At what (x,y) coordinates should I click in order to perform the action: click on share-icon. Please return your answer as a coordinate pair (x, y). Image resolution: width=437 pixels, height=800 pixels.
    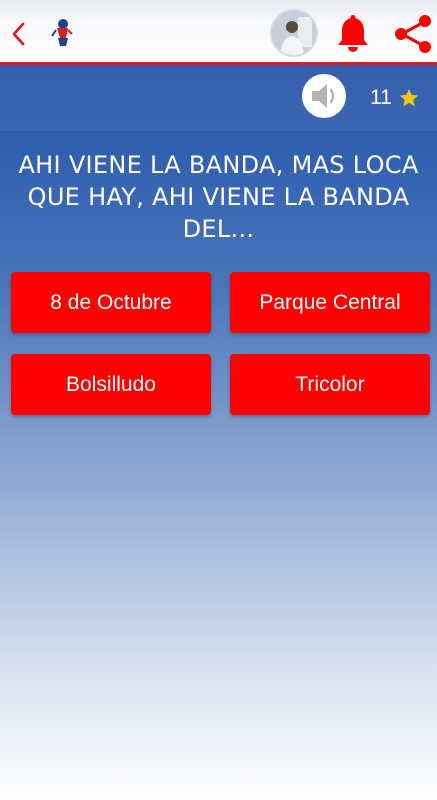
    Looking at the image, I should click on (413, 34).